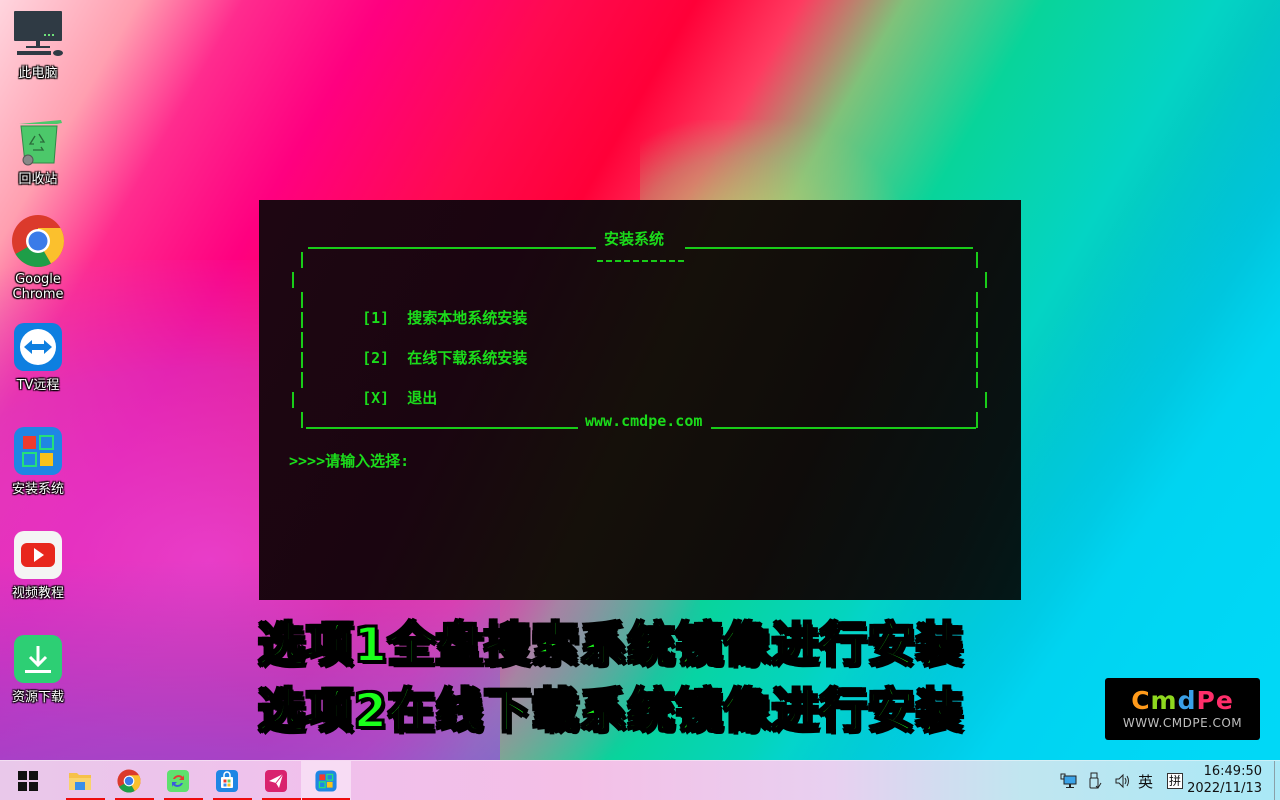 This screenshot has width=1280, height=800. Describe the element at coordinates (38, 659) in the screenshot. I see `download-icon` at that location.